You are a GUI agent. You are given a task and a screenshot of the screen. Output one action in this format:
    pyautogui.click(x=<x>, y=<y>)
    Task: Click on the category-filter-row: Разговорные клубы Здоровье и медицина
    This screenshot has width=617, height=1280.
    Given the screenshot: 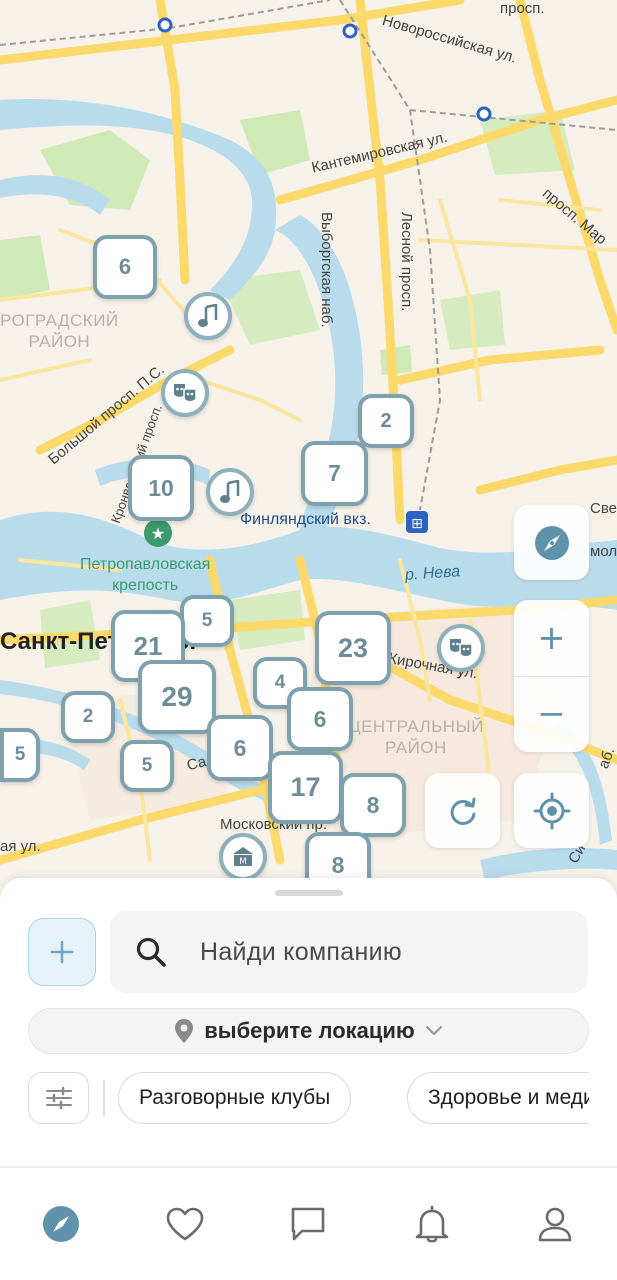 What is the action you would take?
    pyautogui.click(x=308, y=1099)
    